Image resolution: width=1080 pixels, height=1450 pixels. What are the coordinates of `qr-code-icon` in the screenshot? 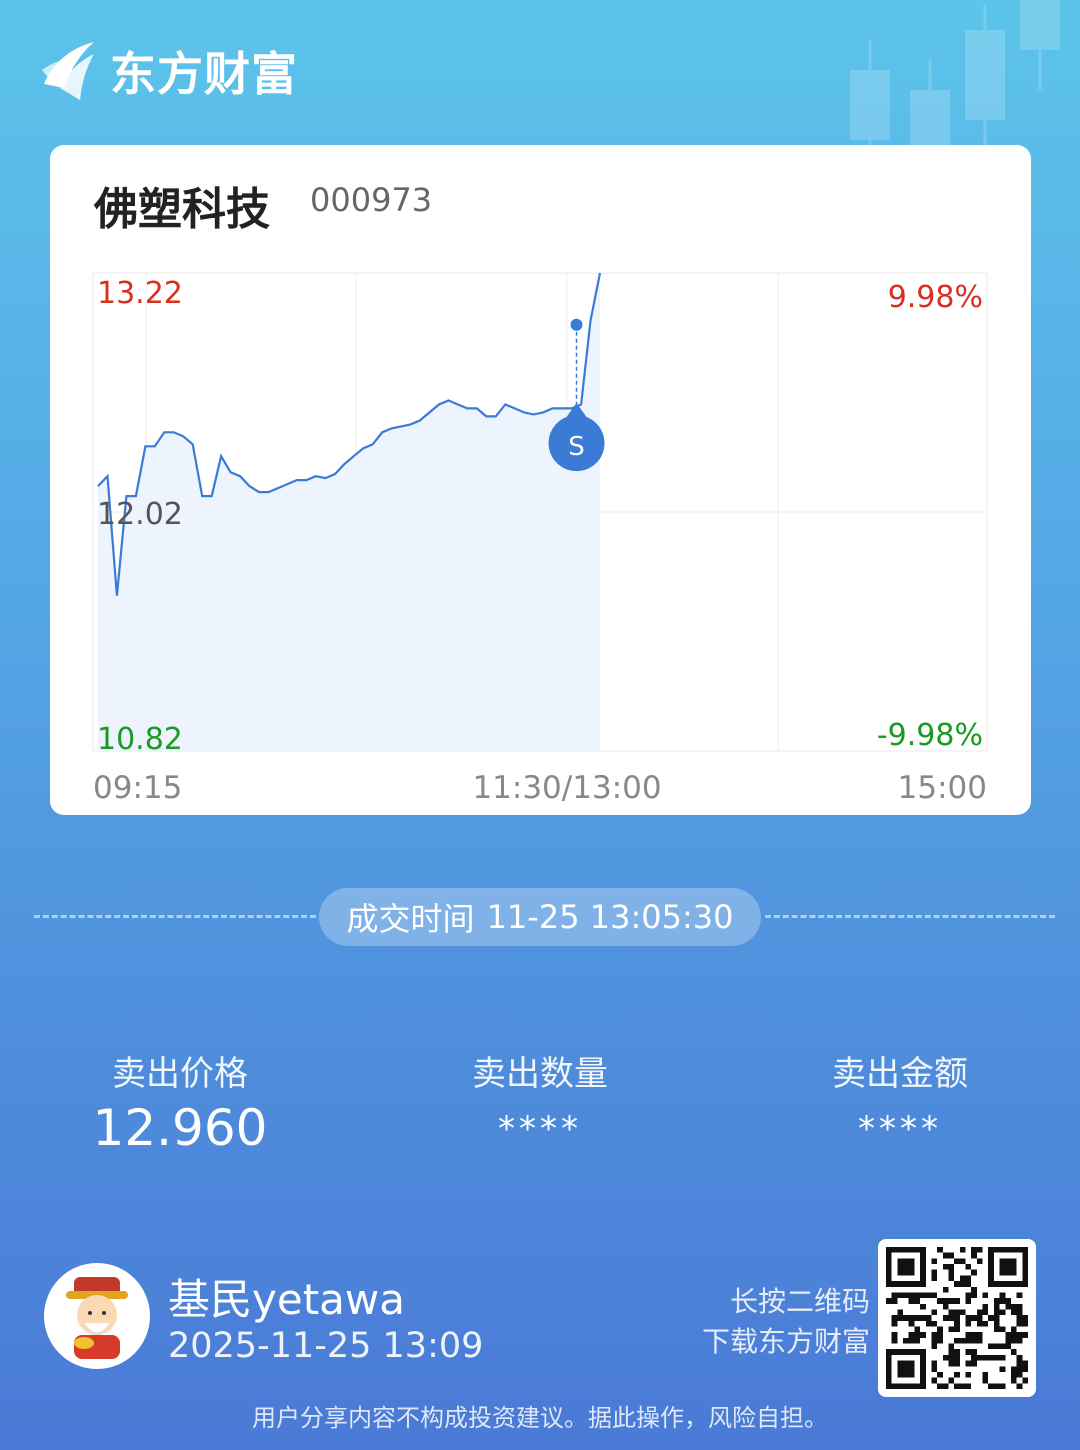 It's located at (957, 1318).